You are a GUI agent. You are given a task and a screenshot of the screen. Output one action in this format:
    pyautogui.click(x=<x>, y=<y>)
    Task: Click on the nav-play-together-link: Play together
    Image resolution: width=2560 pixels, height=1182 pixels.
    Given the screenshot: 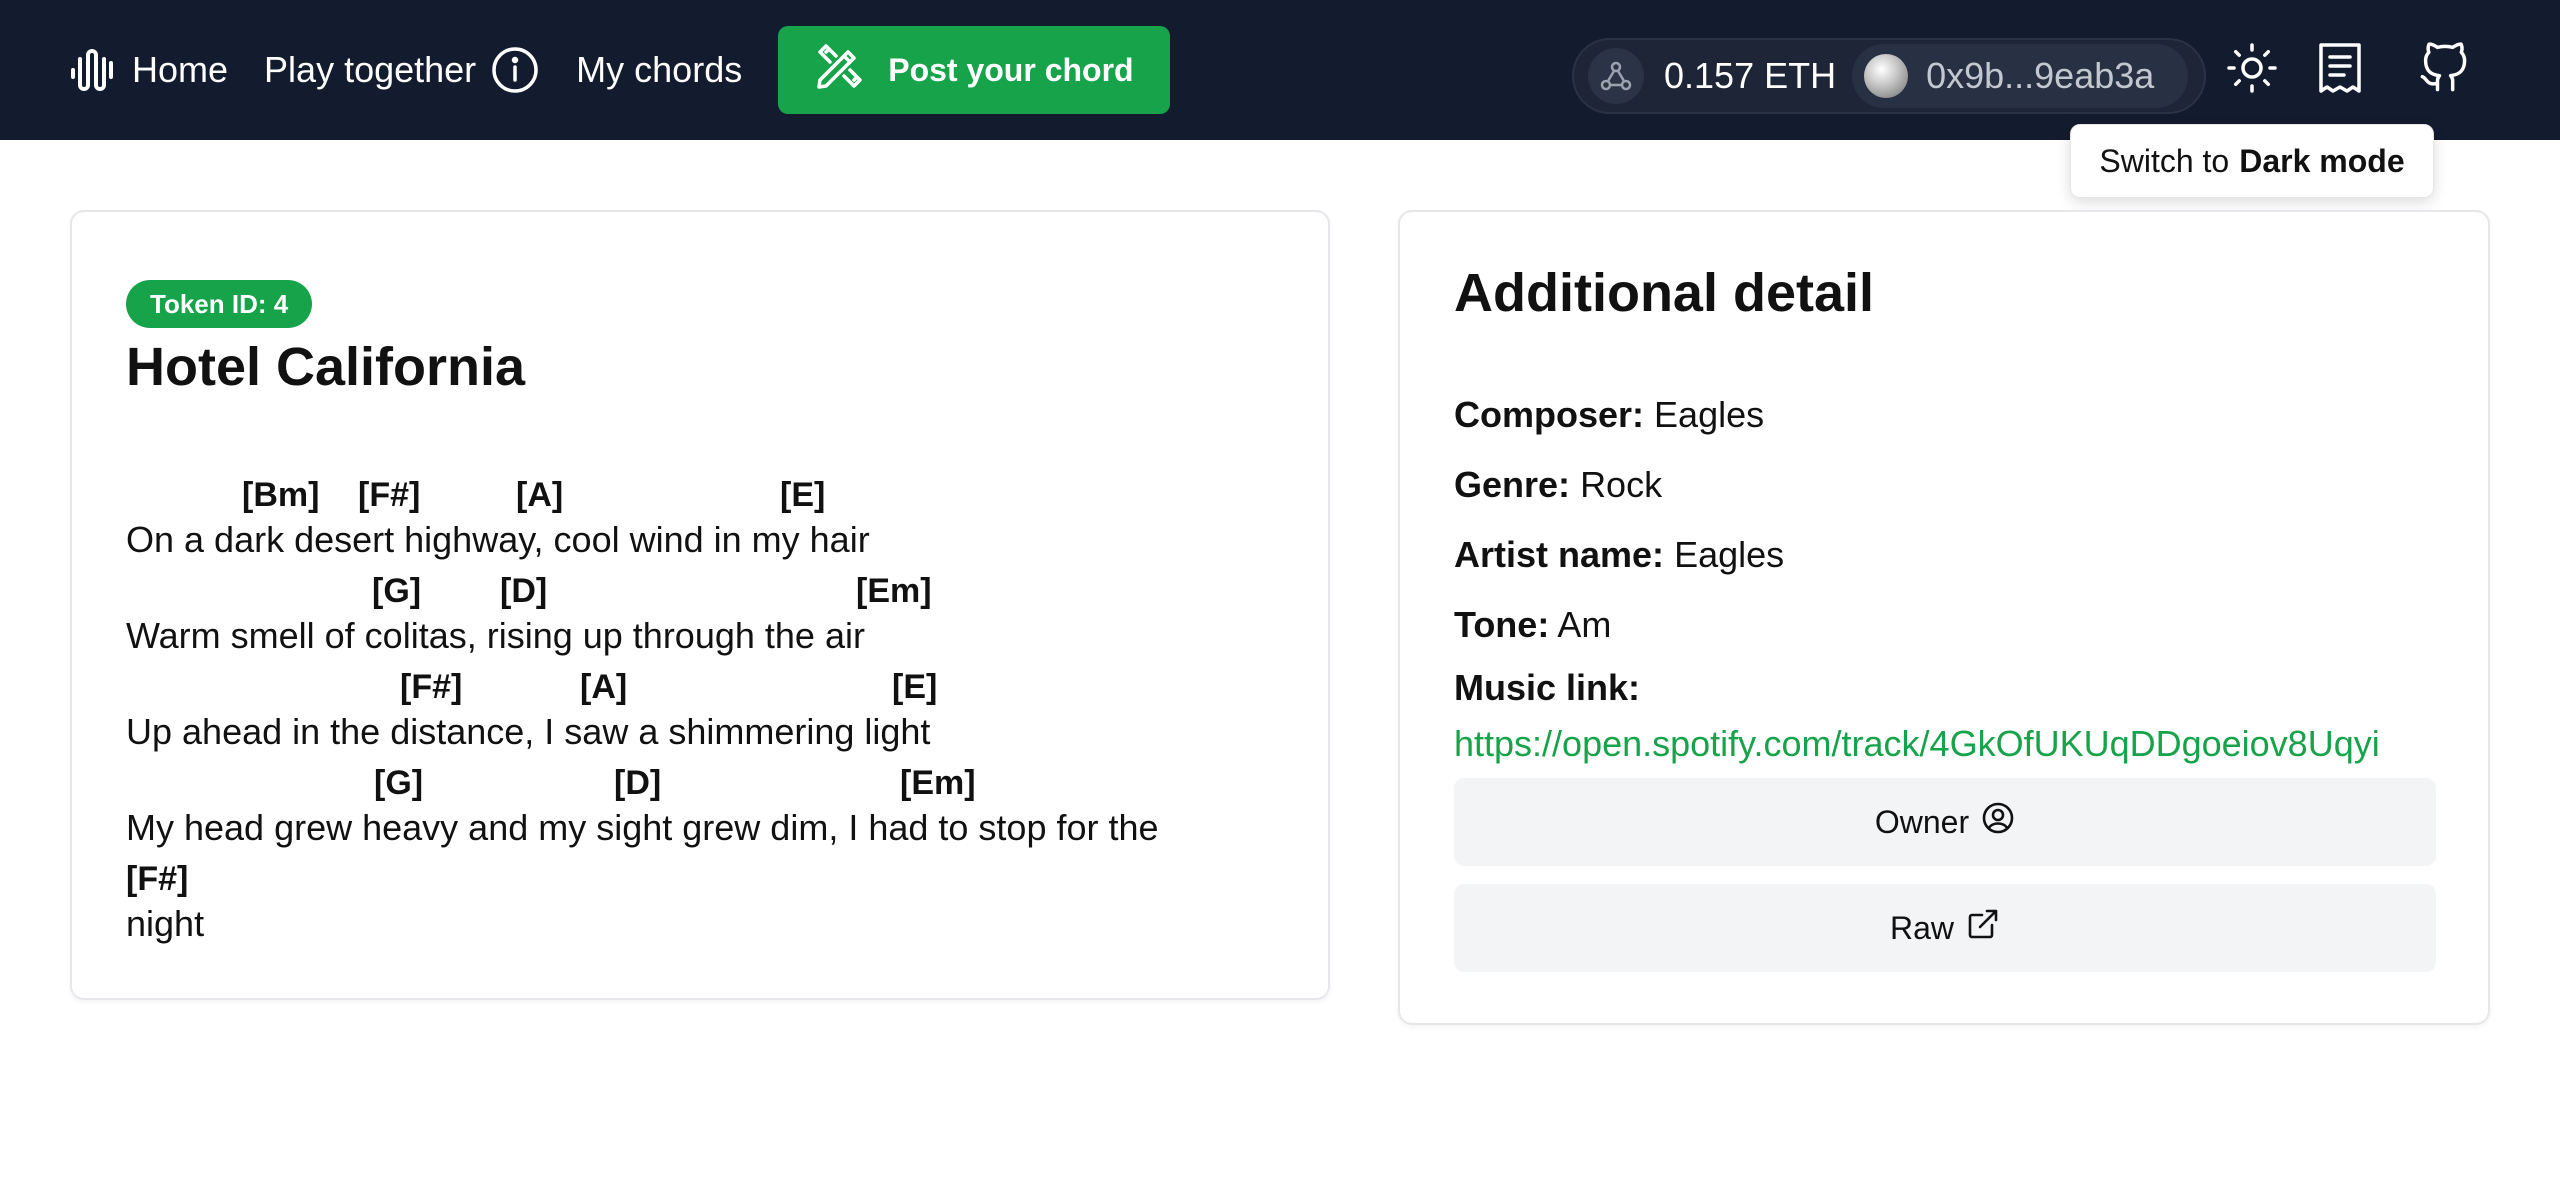 What is the action you would take?
    pyautogui.click(x=402, y=70)
    